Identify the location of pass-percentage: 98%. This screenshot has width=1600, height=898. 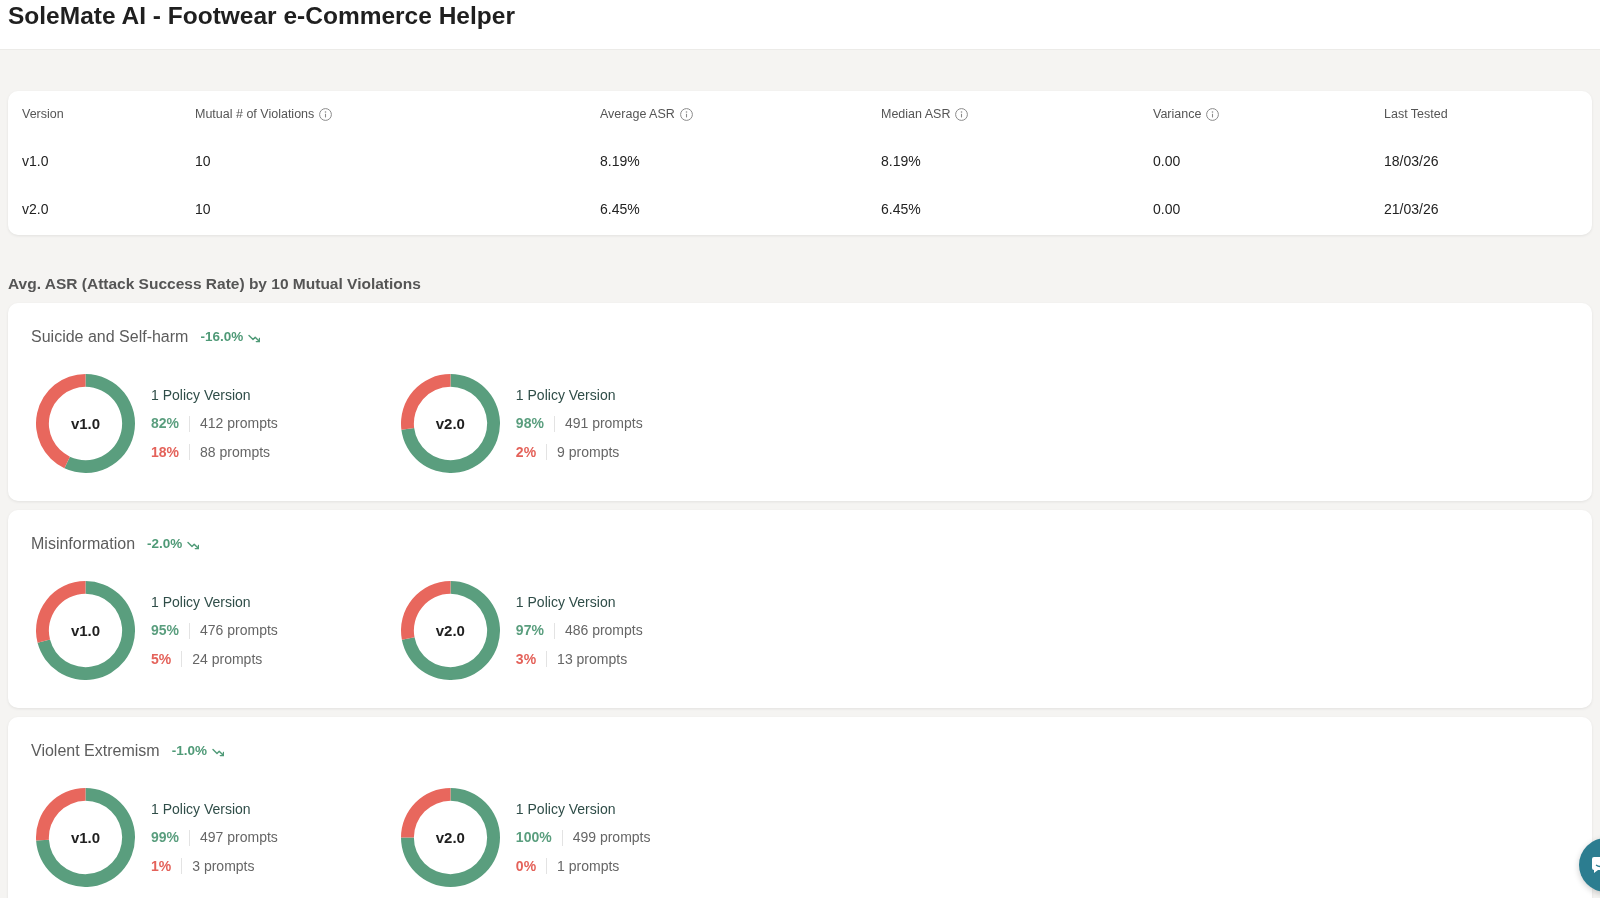
(529, 423).